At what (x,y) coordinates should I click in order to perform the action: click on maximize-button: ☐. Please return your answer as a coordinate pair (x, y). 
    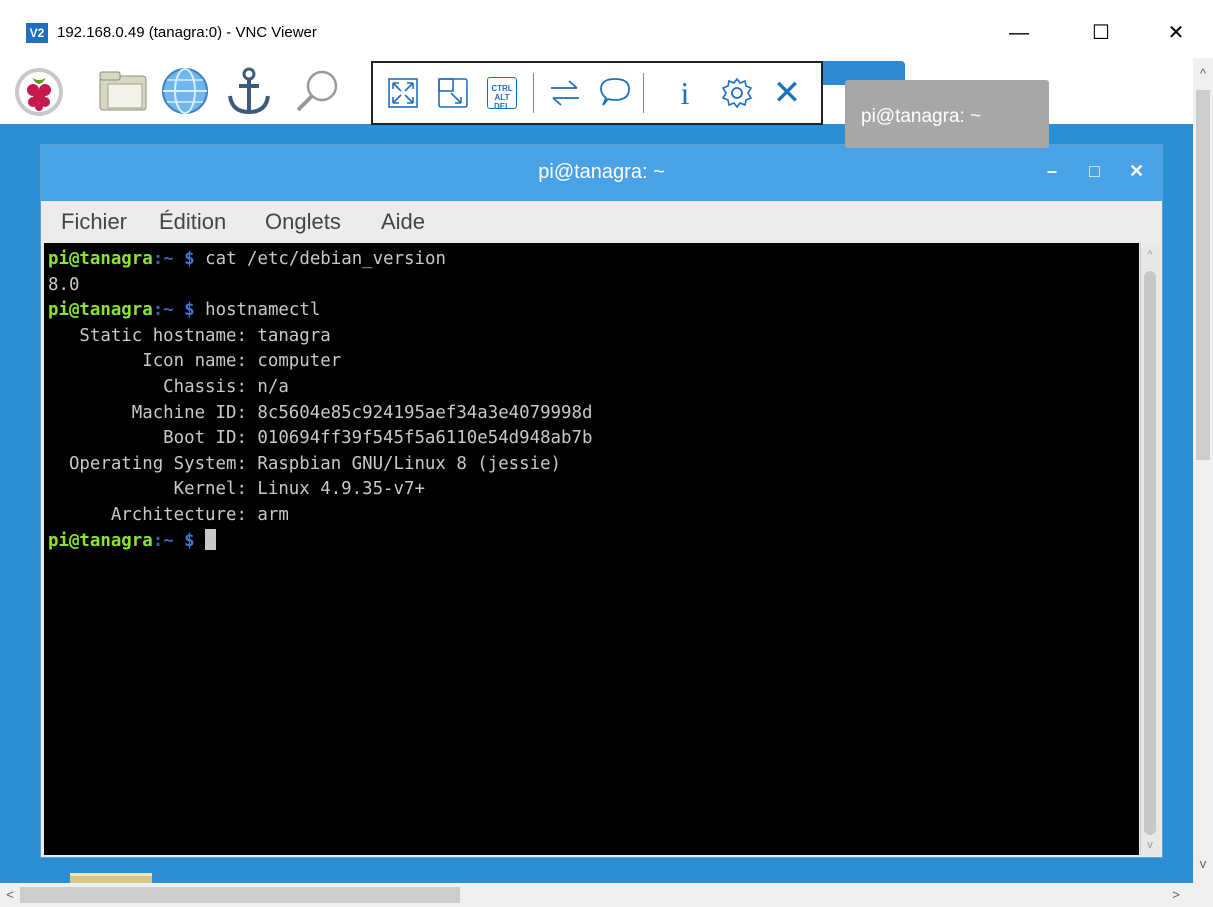
    Looking at the image, I should click on (1101, 33).